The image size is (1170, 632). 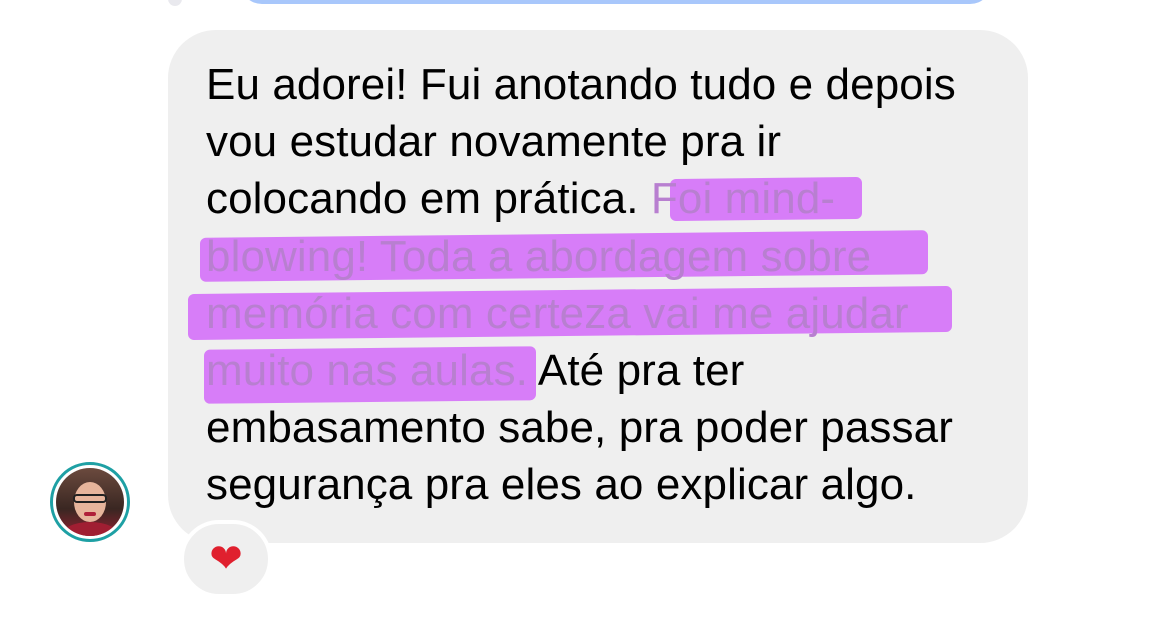 I want to click on avatar-shirt, so click(x=90, y=529).